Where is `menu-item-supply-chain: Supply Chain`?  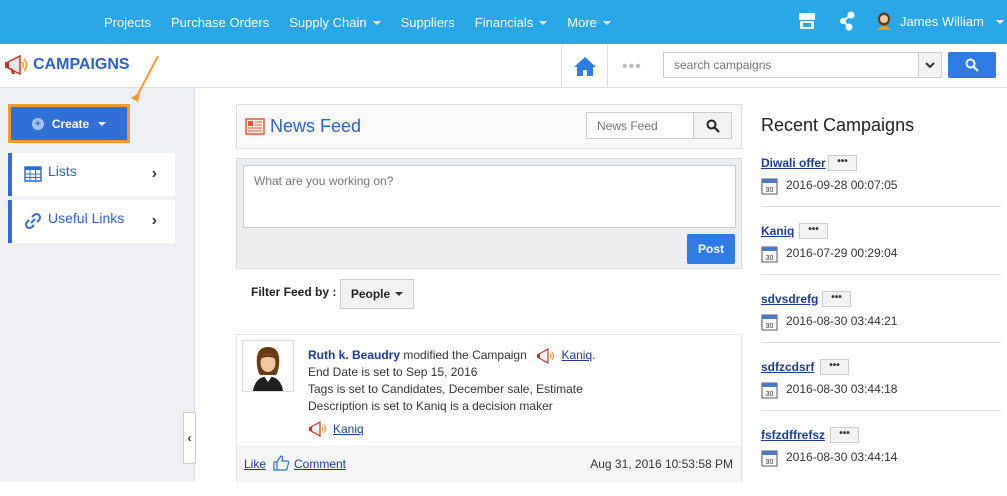
menu-item-supply-chain: Supply Chain is located at coordinates (335, 22).